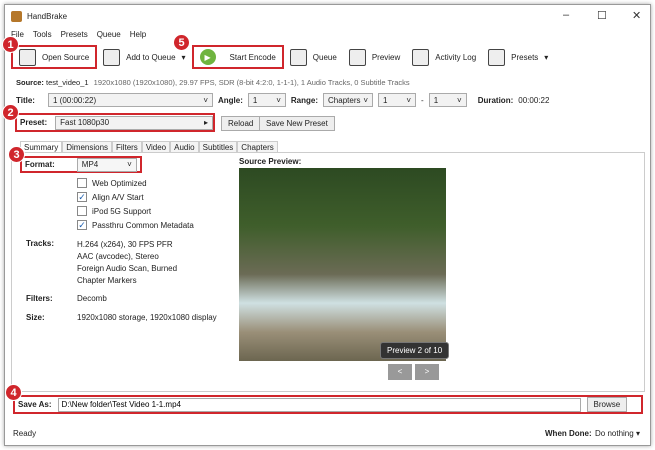  I want to click on tracks-label: Tracks:, so click(40, 243).